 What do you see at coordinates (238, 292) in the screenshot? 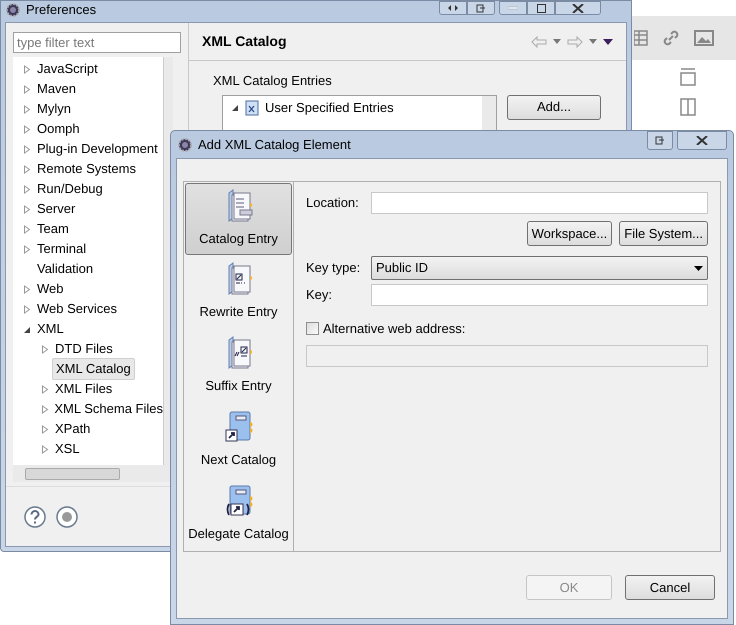
I see `catalog-type-option: Rewrite Entry` at bounding box center [238, 292].